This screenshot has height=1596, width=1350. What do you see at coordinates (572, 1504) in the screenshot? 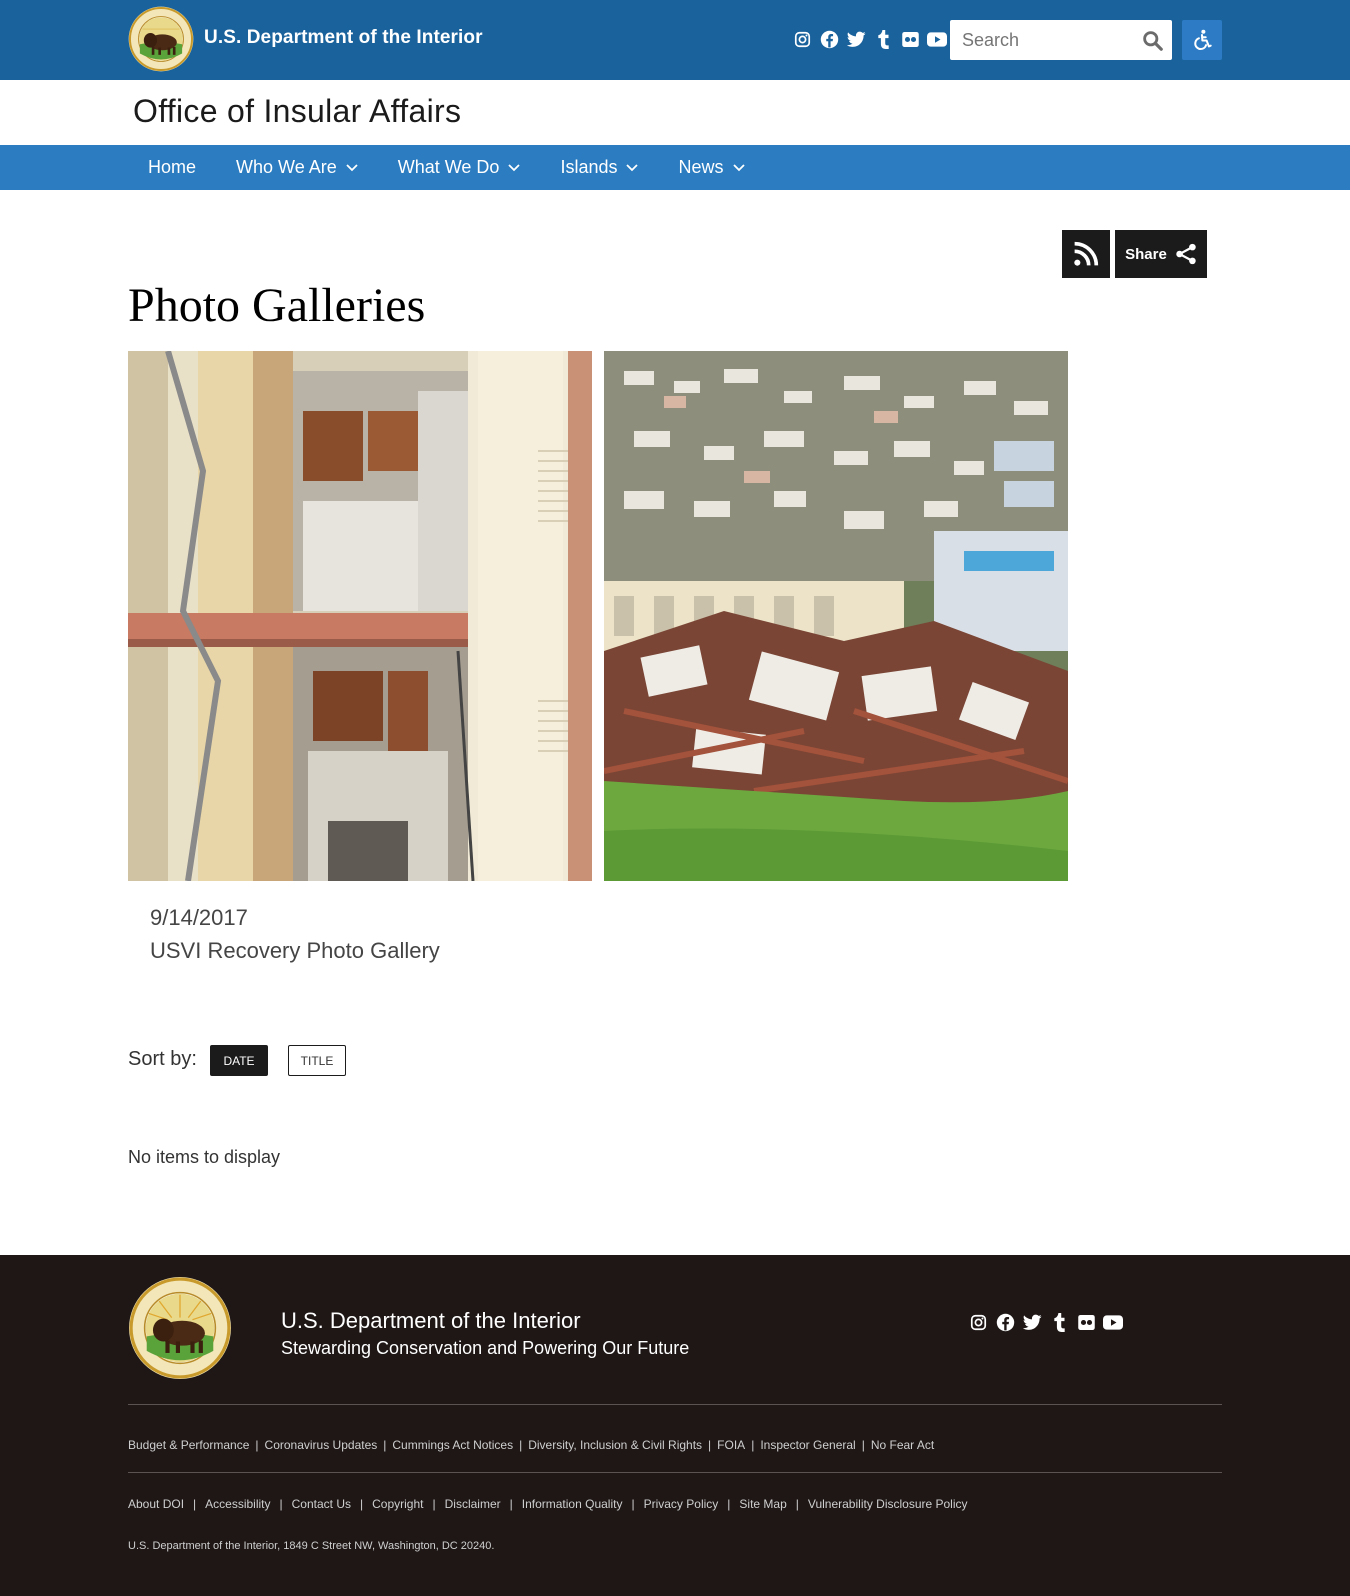
I see `footer-link-information-quality: Information Quality` at bounding box center [572, 1504].